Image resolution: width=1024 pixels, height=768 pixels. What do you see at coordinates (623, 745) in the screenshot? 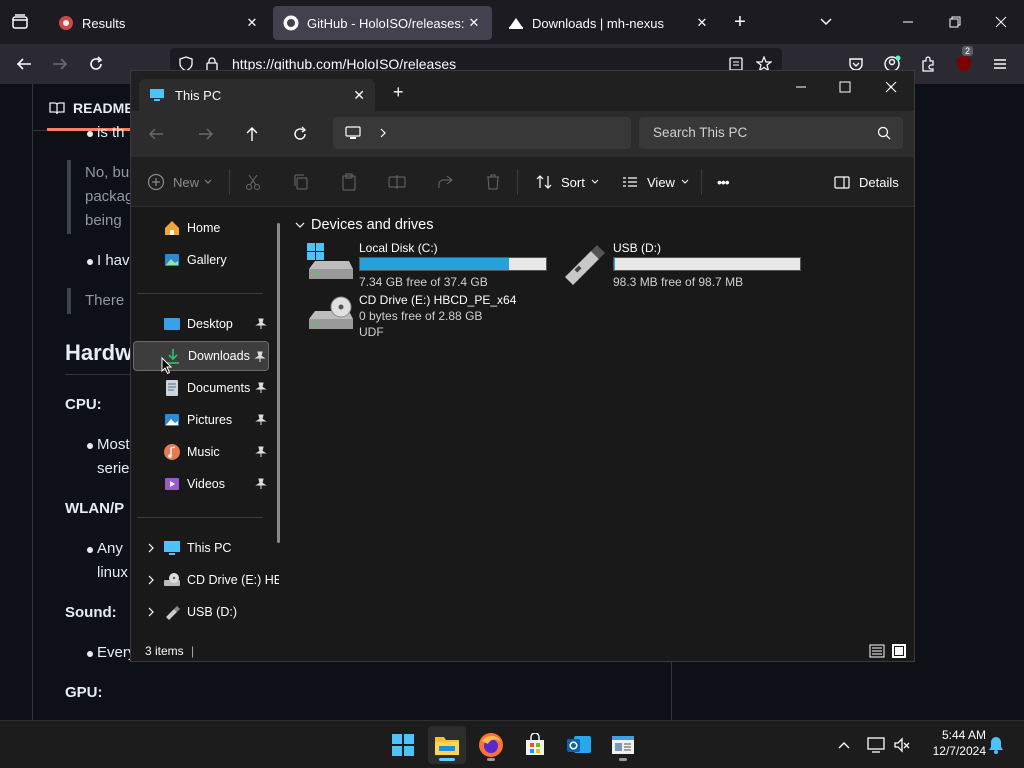
I see `hex-editor-taskbar-button` at bounding box center [623, 745].